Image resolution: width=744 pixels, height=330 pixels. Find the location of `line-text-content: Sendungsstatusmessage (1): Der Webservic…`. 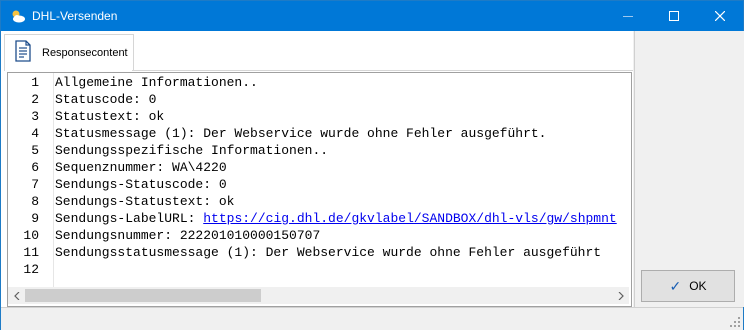

line-text-content: Sendungsstatusmessage (1): Der Webservic… is located at coordinates (328, 252).